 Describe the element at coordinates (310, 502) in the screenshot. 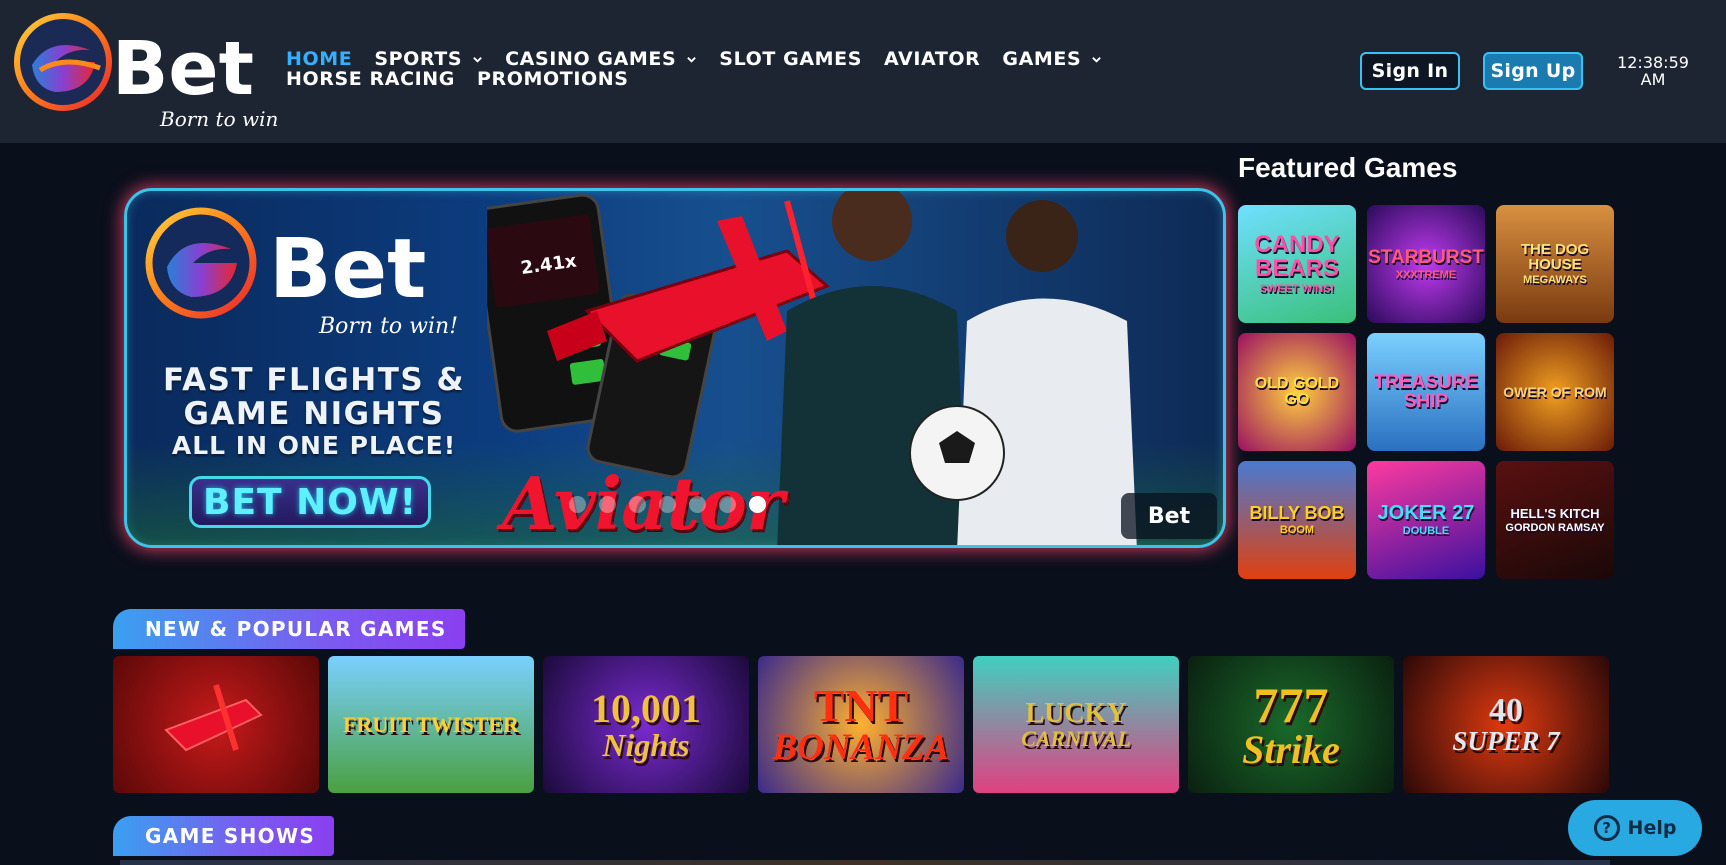

I see `bet-now-button: BET NOW!` at that location.